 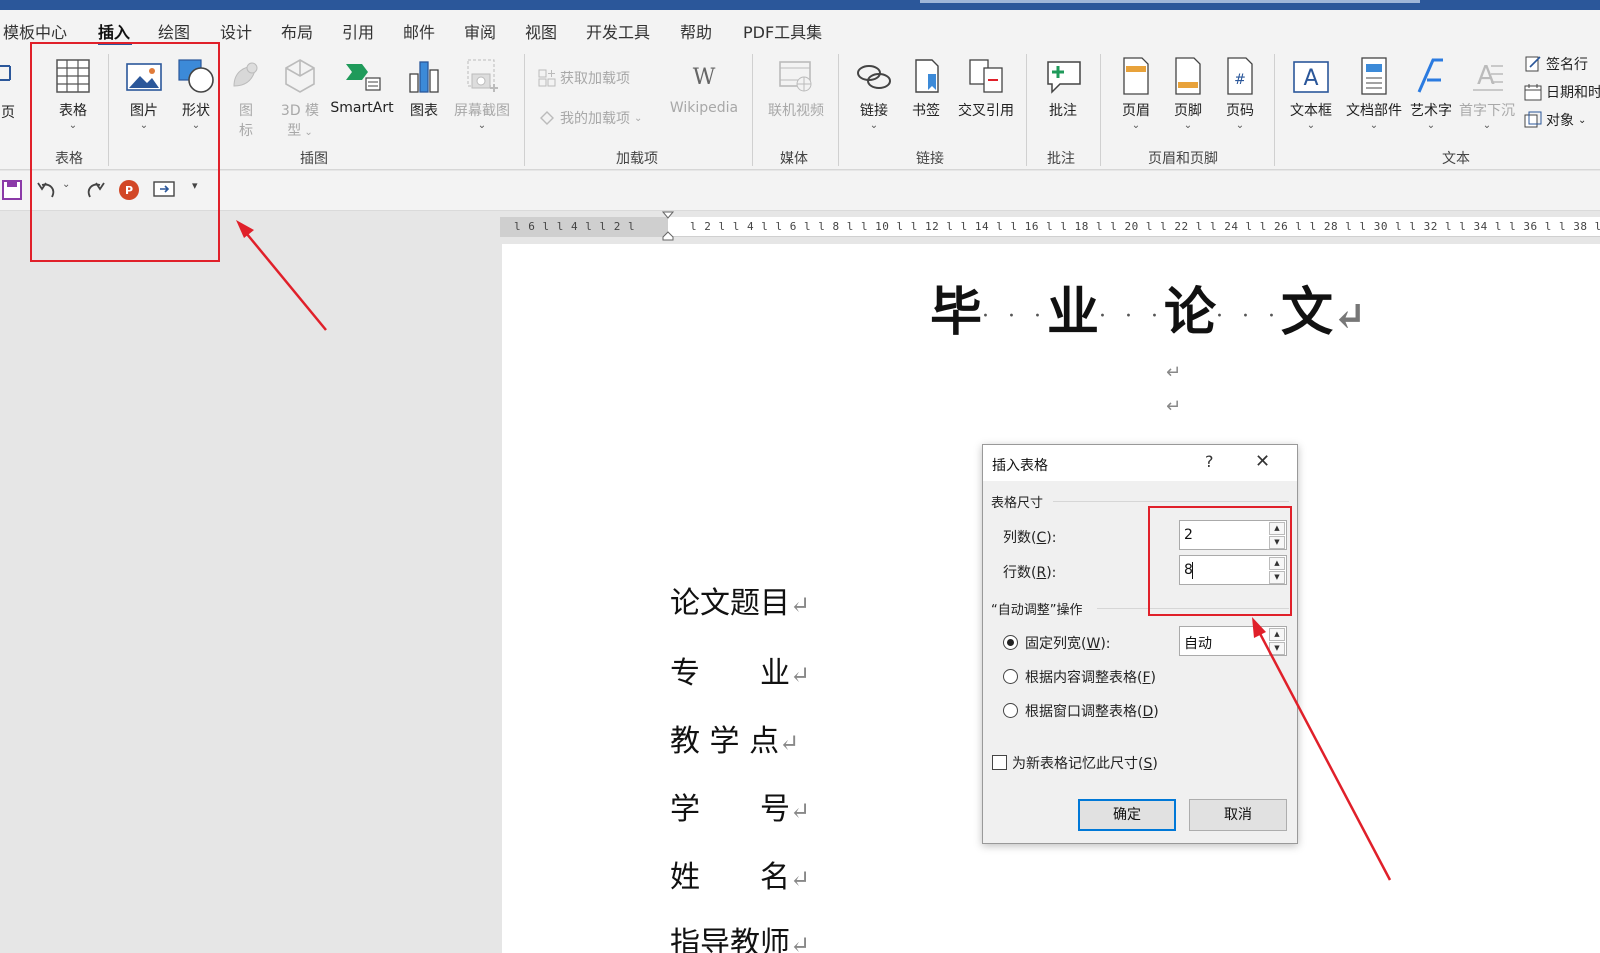 I want to click on field-label: 姓 名, so click(x=730, y=877).